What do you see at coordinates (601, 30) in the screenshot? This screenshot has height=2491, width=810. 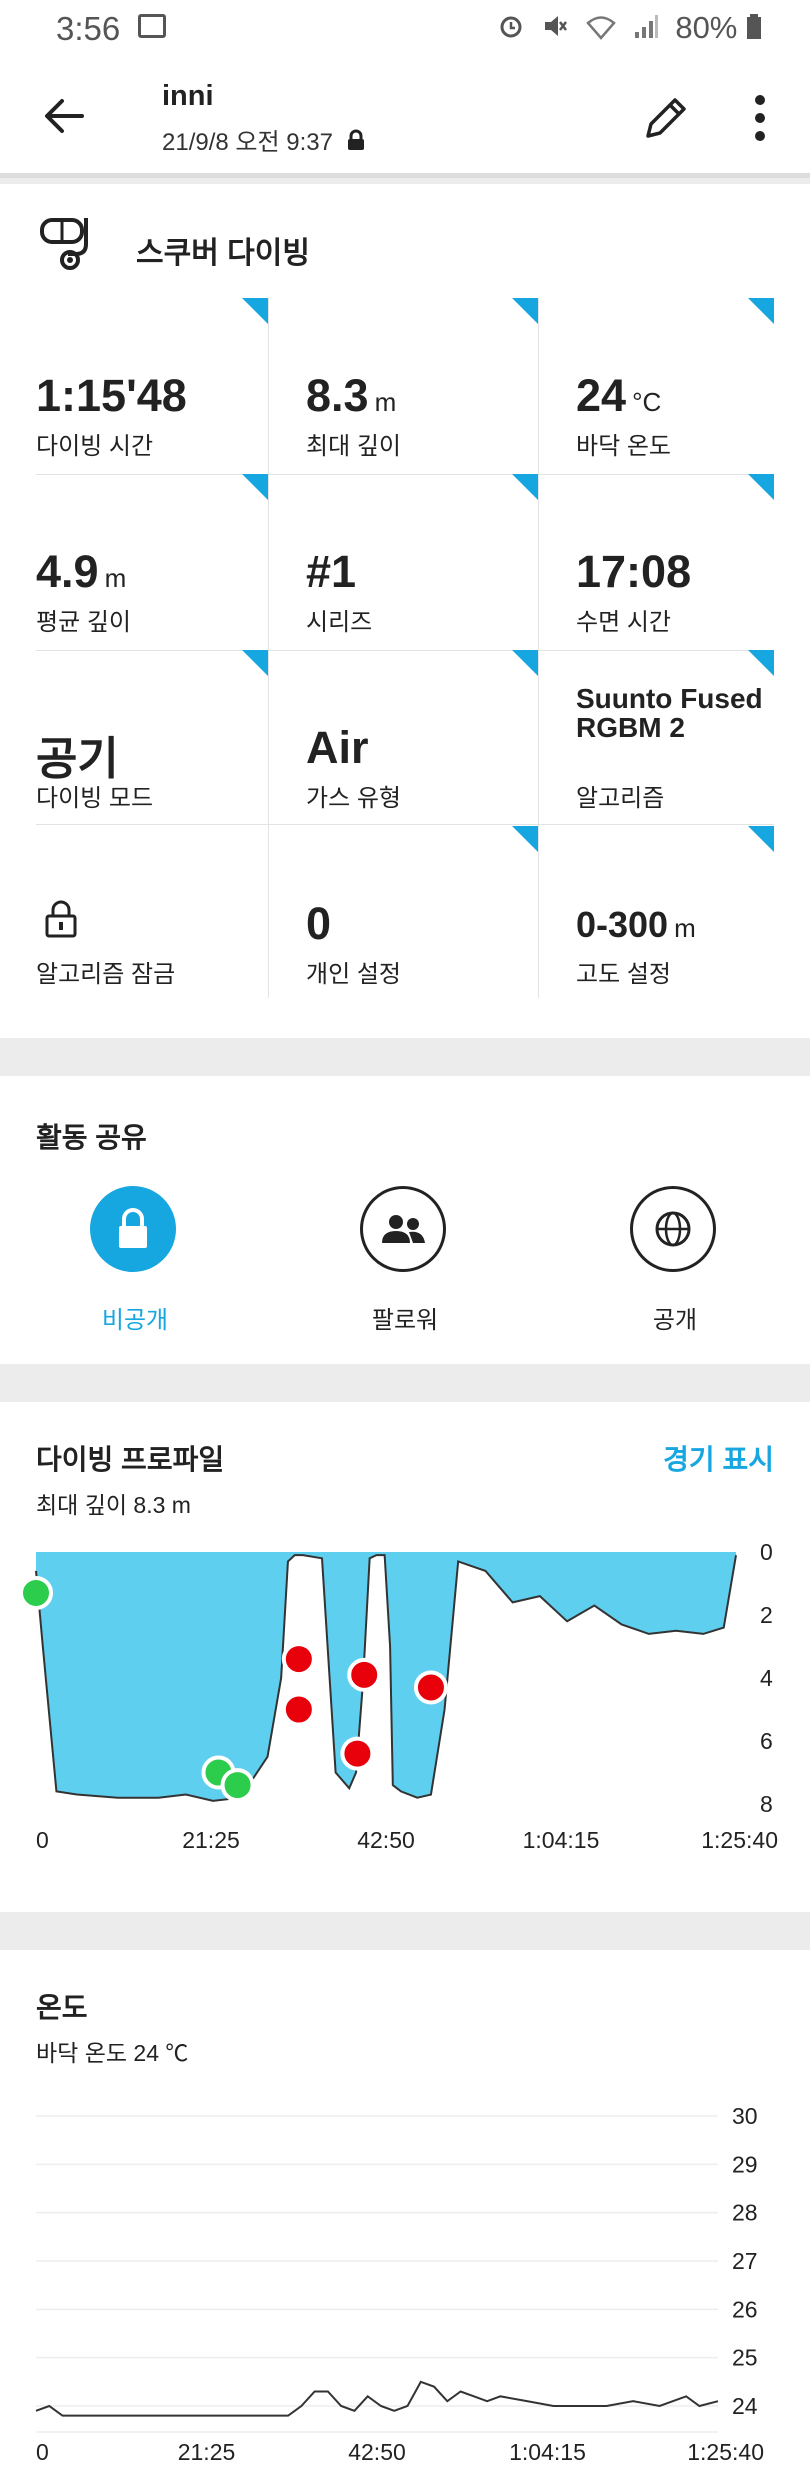 I see `wifi-icon` at bounding box center [601, 30].